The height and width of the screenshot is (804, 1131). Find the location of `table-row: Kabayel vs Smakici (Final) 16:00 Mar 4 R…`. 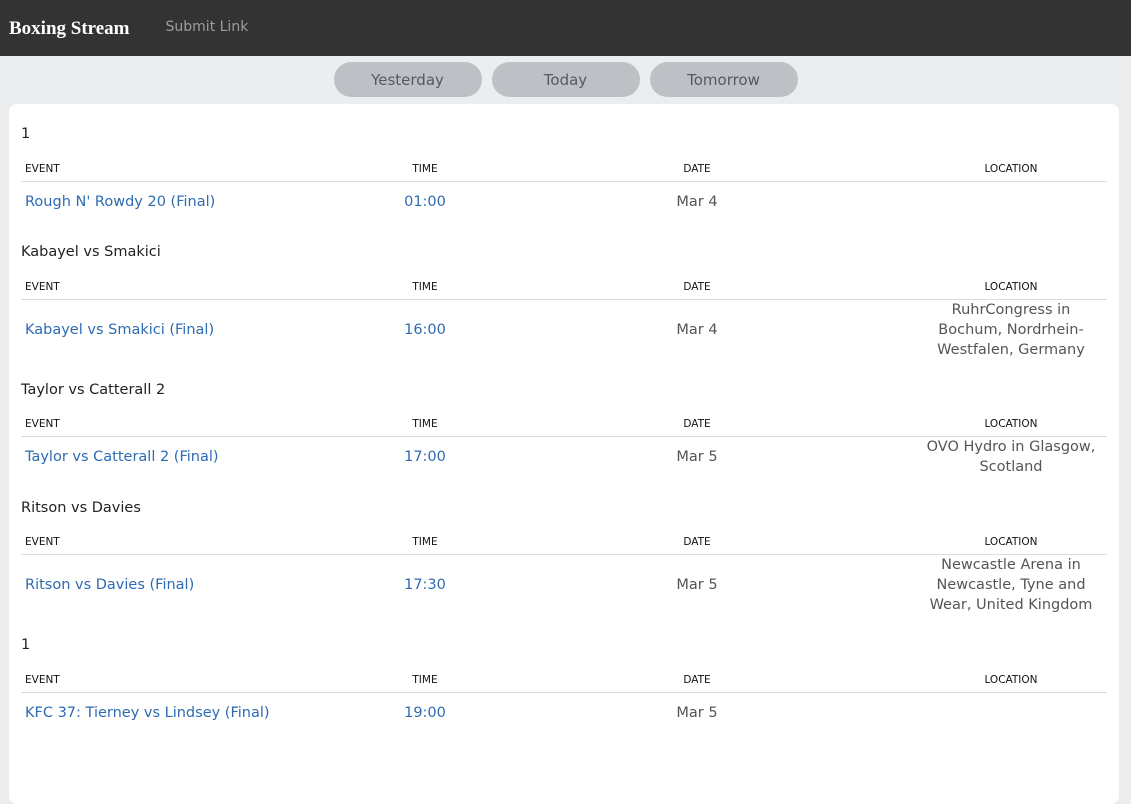

table-row: Kabayel vs Smakici (Final) 16:00 Mar 4 R… is located at coordinates (564, 329).